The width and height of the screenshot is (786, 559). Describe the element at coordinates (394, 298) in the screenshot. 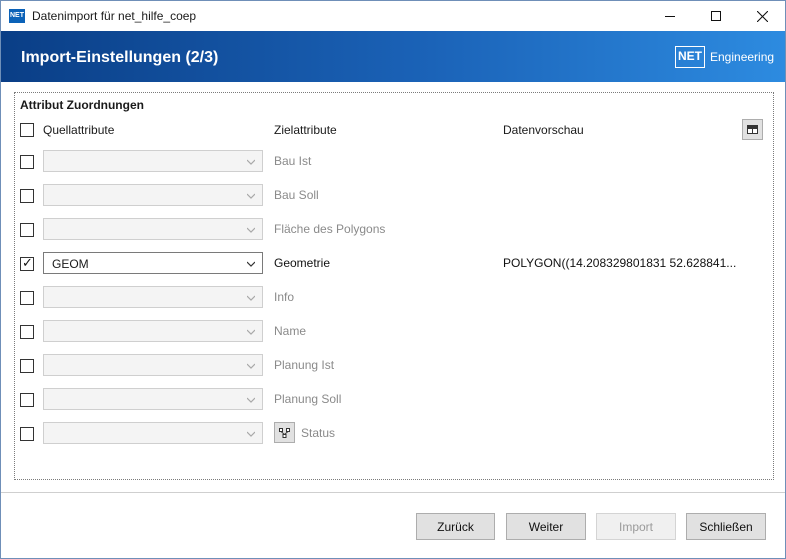

I see `mapping-row: Info` at that location.